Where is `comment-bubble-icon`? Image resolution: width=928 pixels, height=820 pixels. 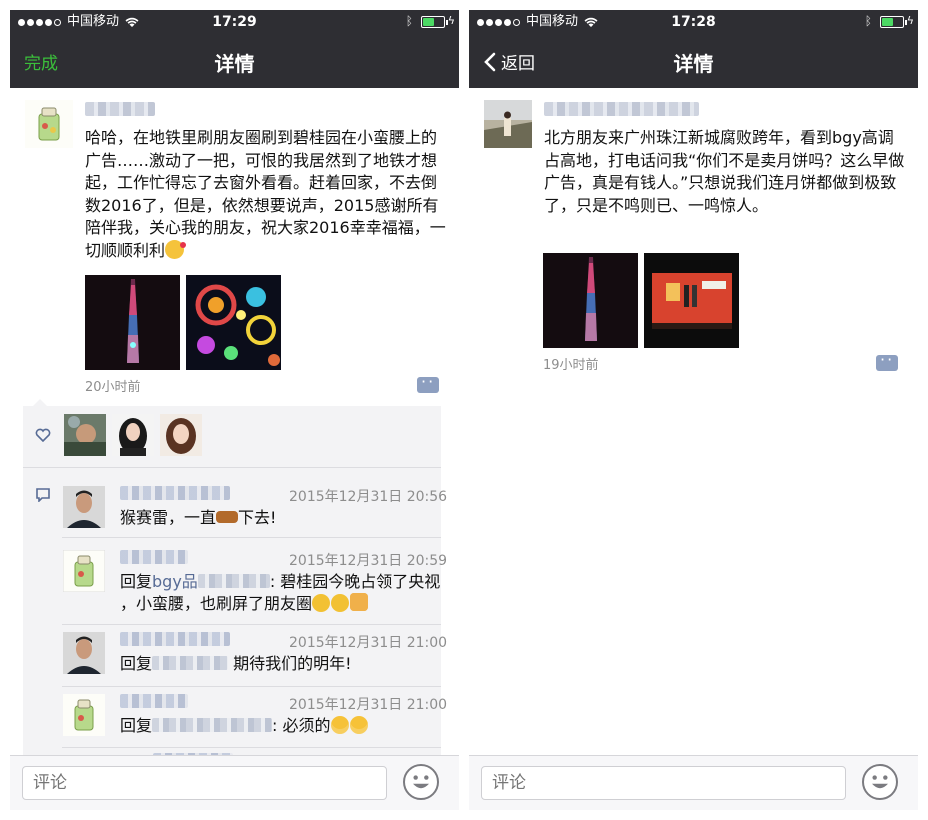 comment-bubble-icon is located at coordinates (43, 495).